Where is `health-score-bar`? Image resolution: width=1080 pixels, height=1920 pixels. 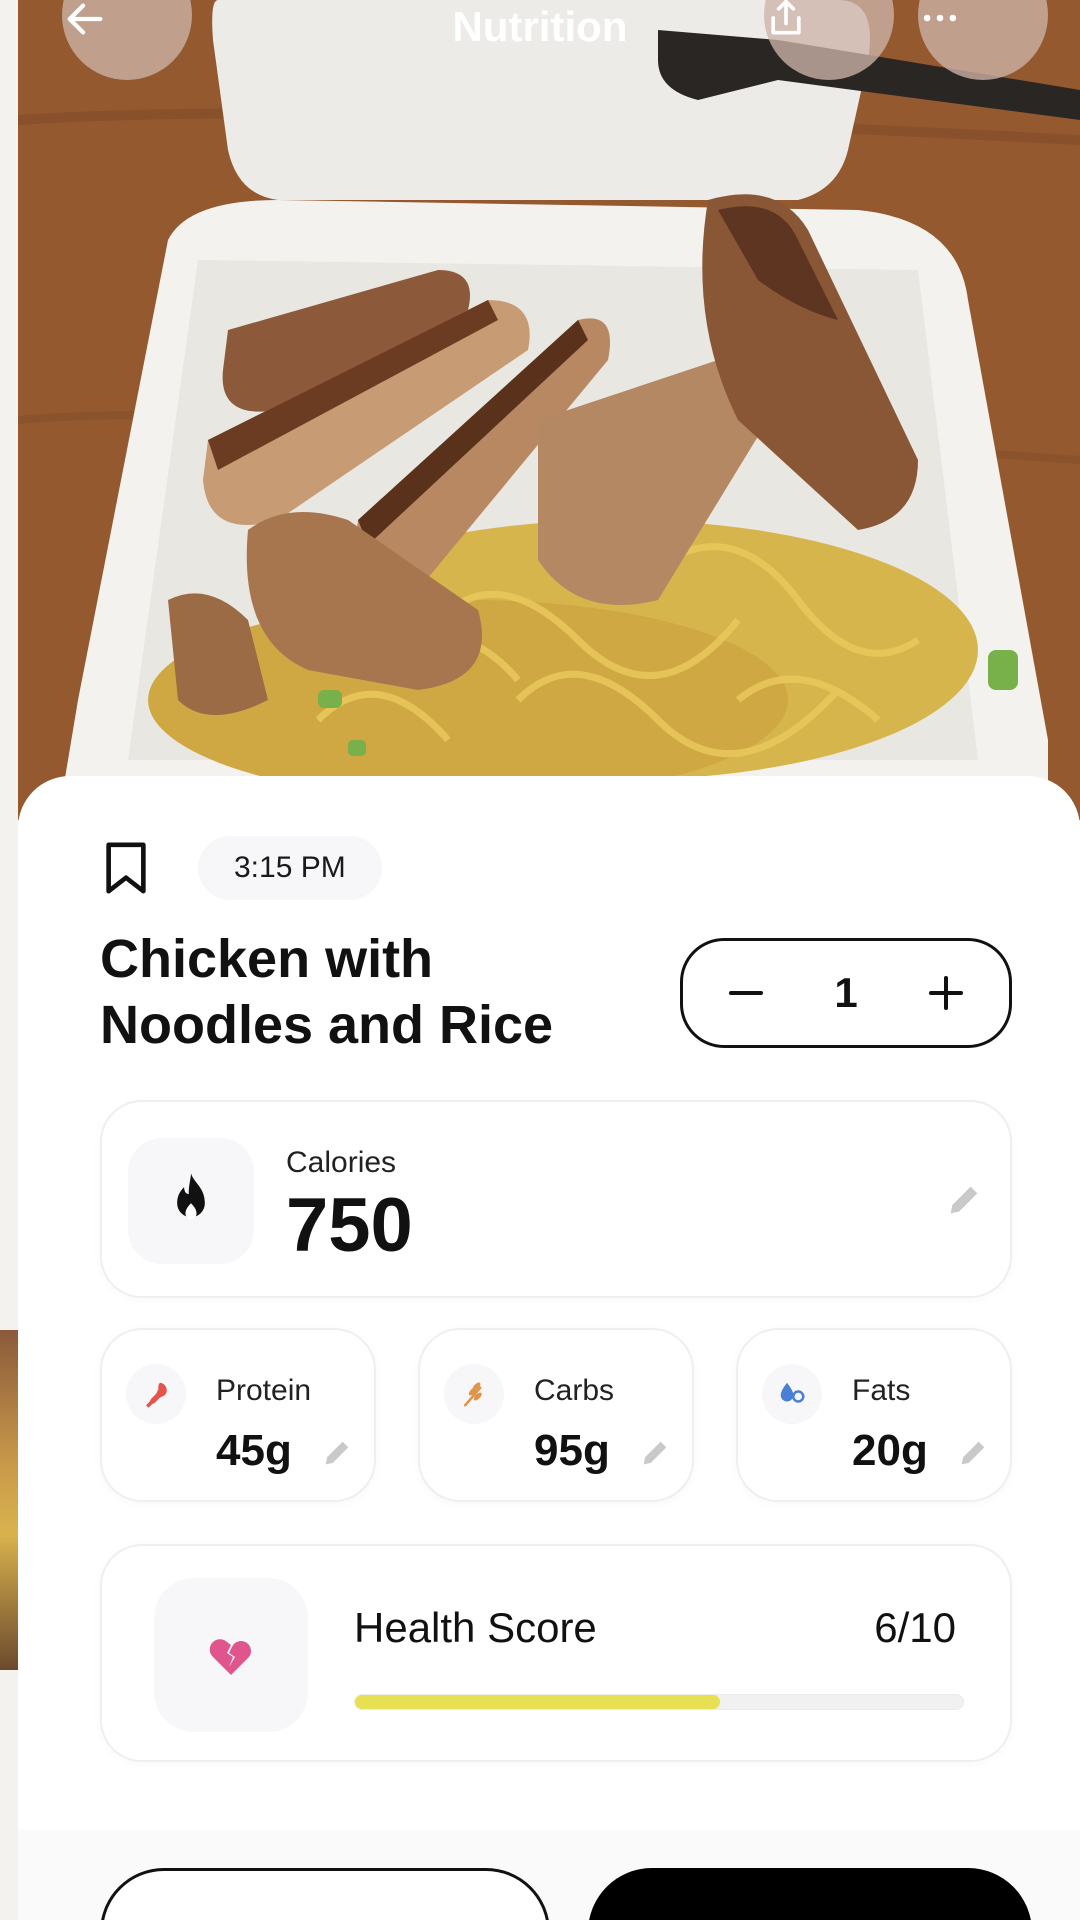
health-score-bar is located at coordinates (659, 1702).